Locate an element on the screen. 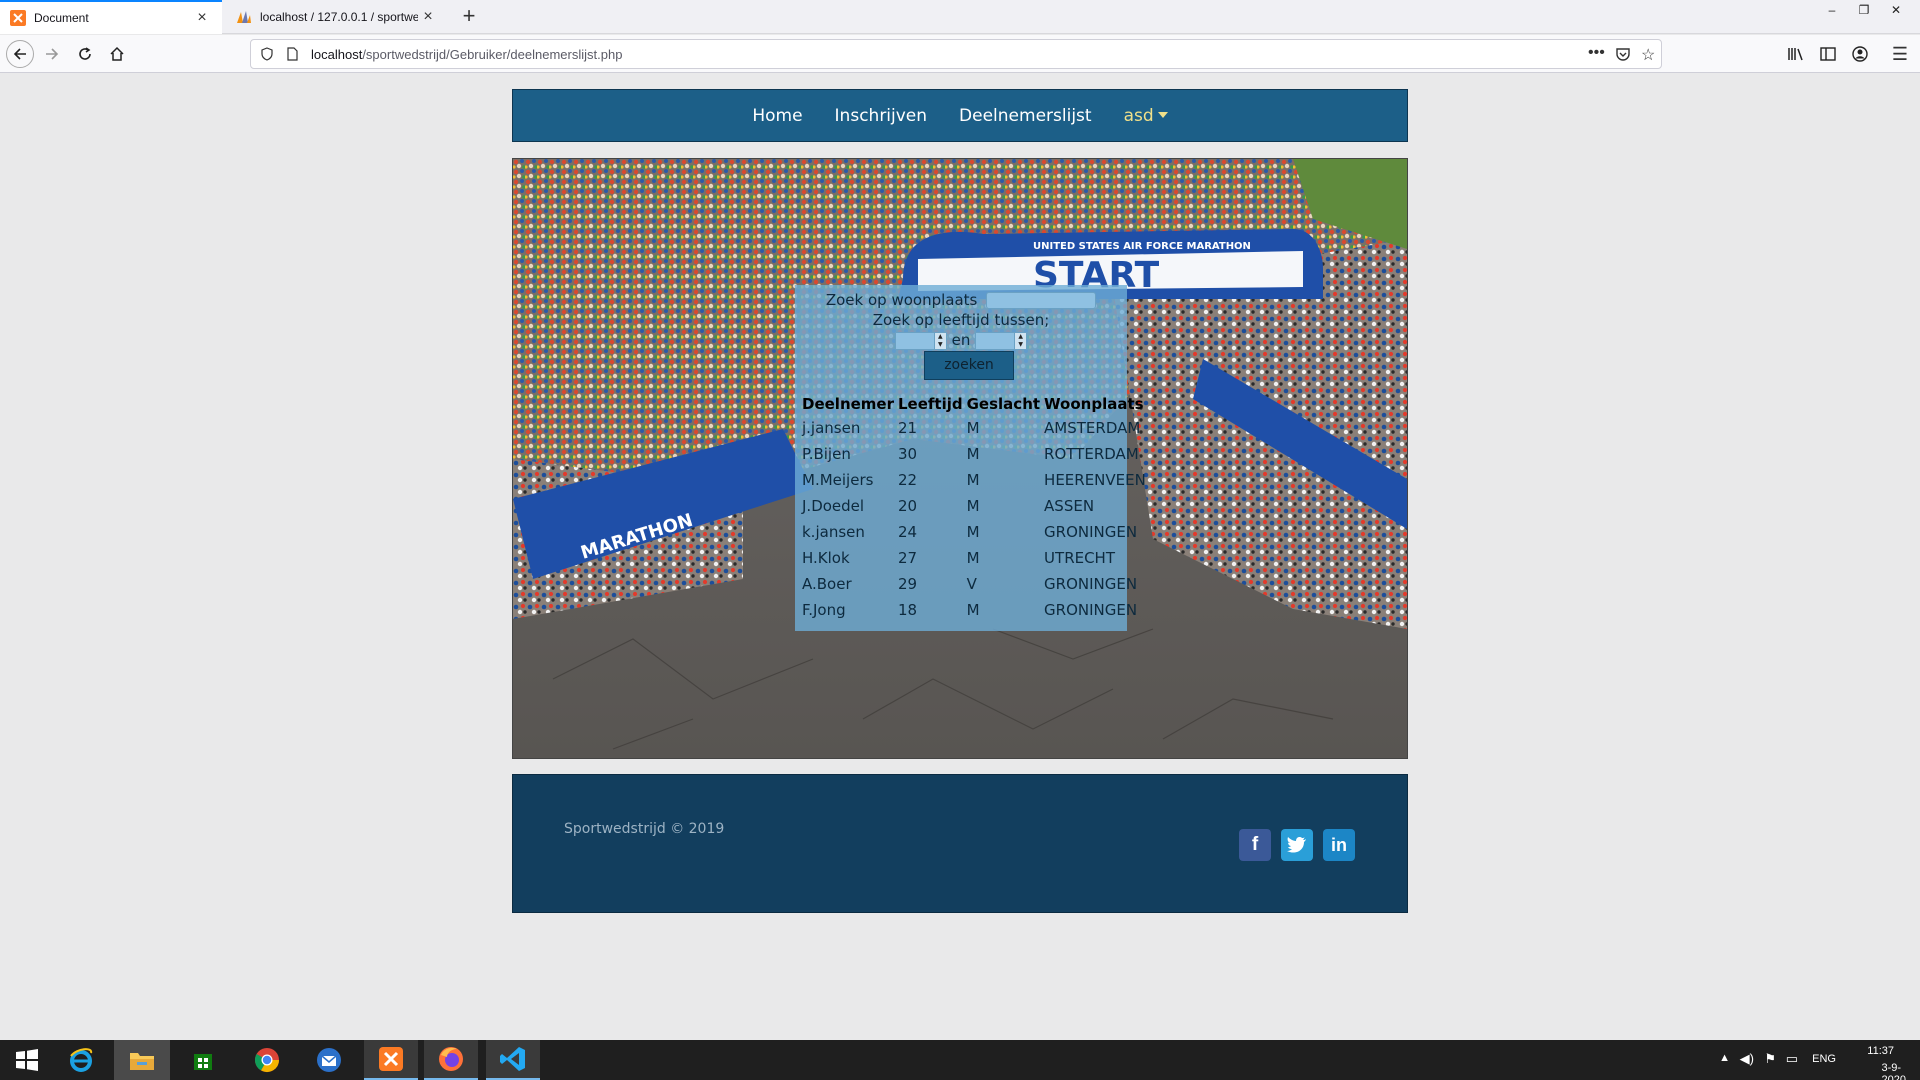  home-icon is located at coordinates (117, 54).